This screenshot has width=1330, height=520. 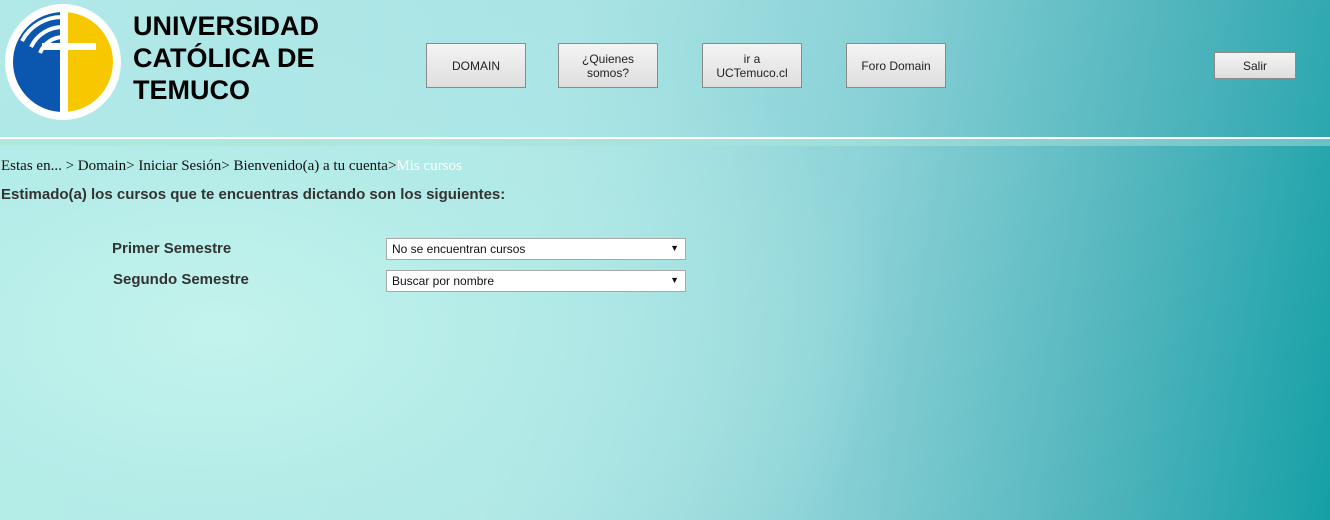 What do you see at coordinates (896, 65) in the screenshot?
I see `nav-button-foro-domain: Foro Domain` at bounding box center [896, 65].